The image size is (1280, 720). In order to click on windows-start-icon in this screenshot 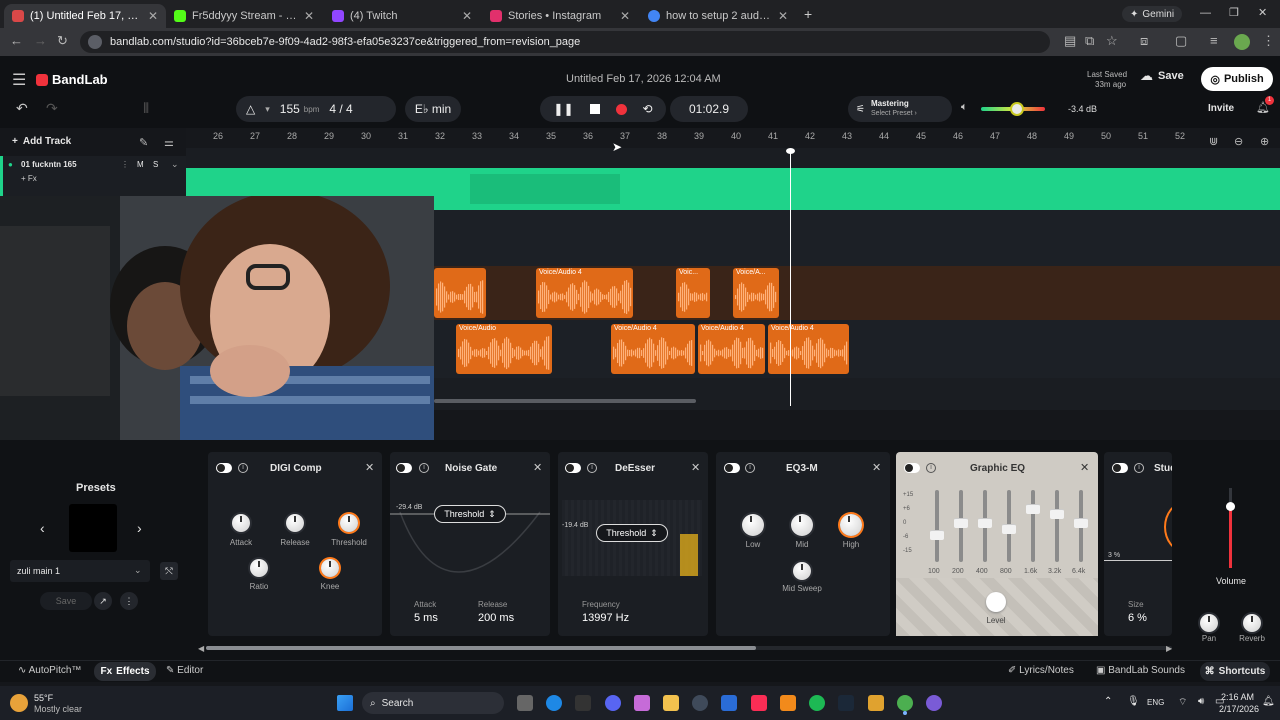, I will do `click(345, 703)`.